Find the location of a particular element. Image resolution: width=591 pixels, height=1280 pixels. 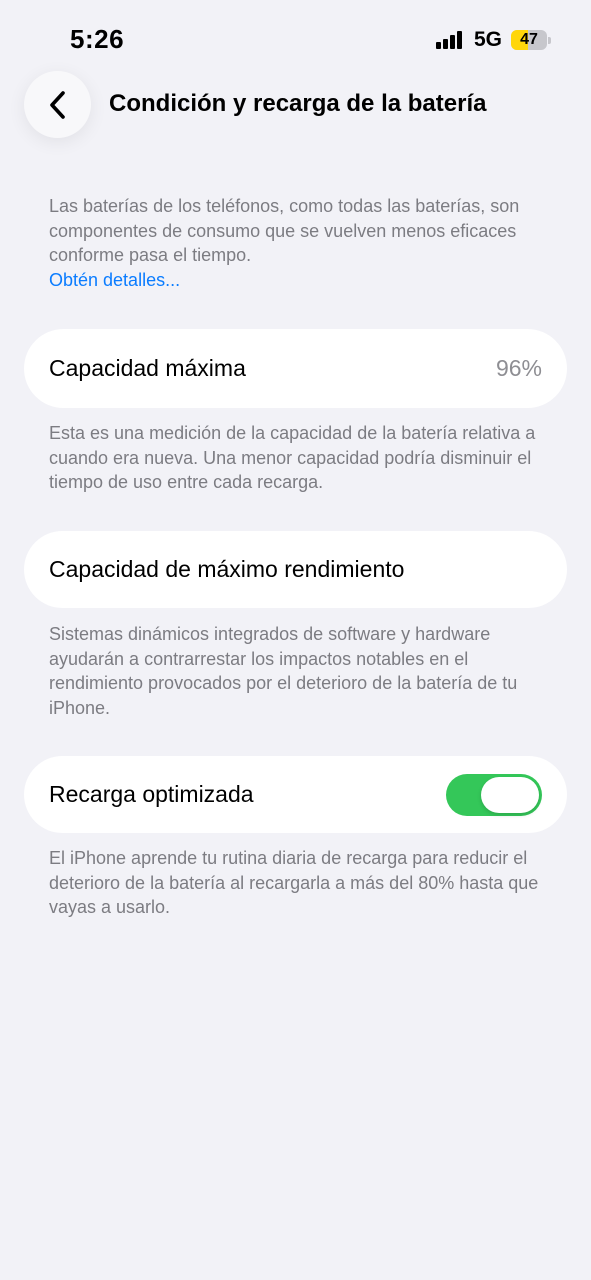

optimized-charging-toggle is located at coordinates (494, 794).